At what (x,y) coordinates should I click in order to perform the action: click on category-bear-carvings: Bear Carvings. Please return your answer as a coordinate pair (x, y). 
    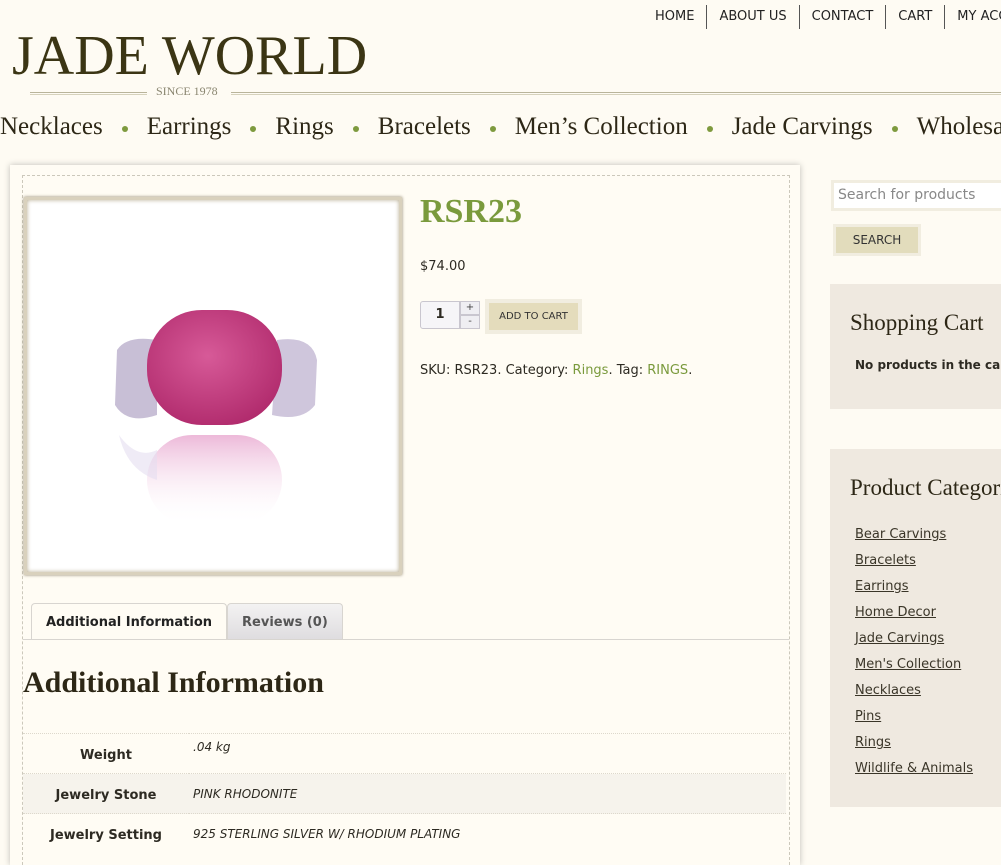
    Looking at the image, I should click on (900, 534).